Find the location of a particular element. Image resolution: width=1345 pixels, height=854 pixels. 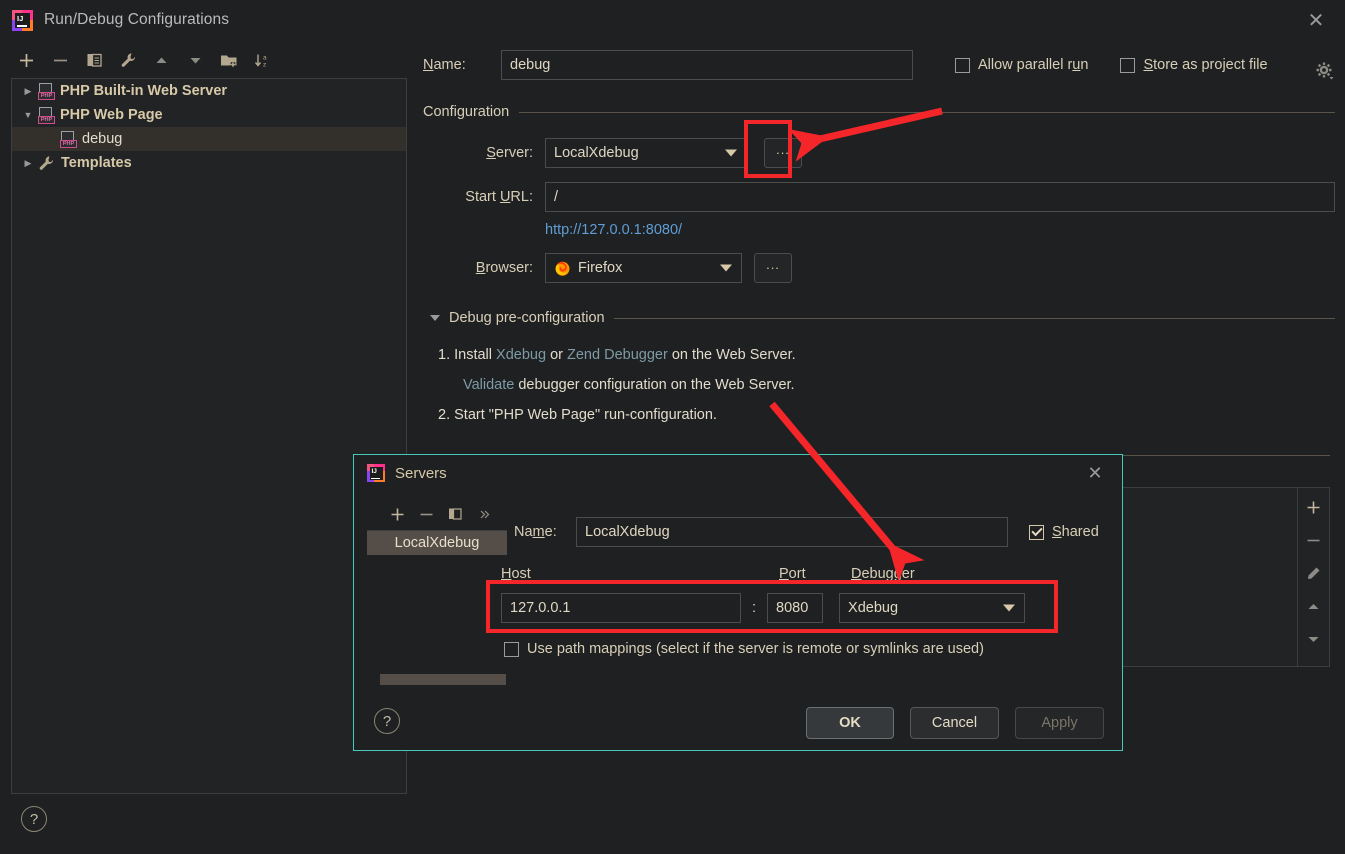

server-details-panel: Name: Shared is located at coordinates (813, 524).